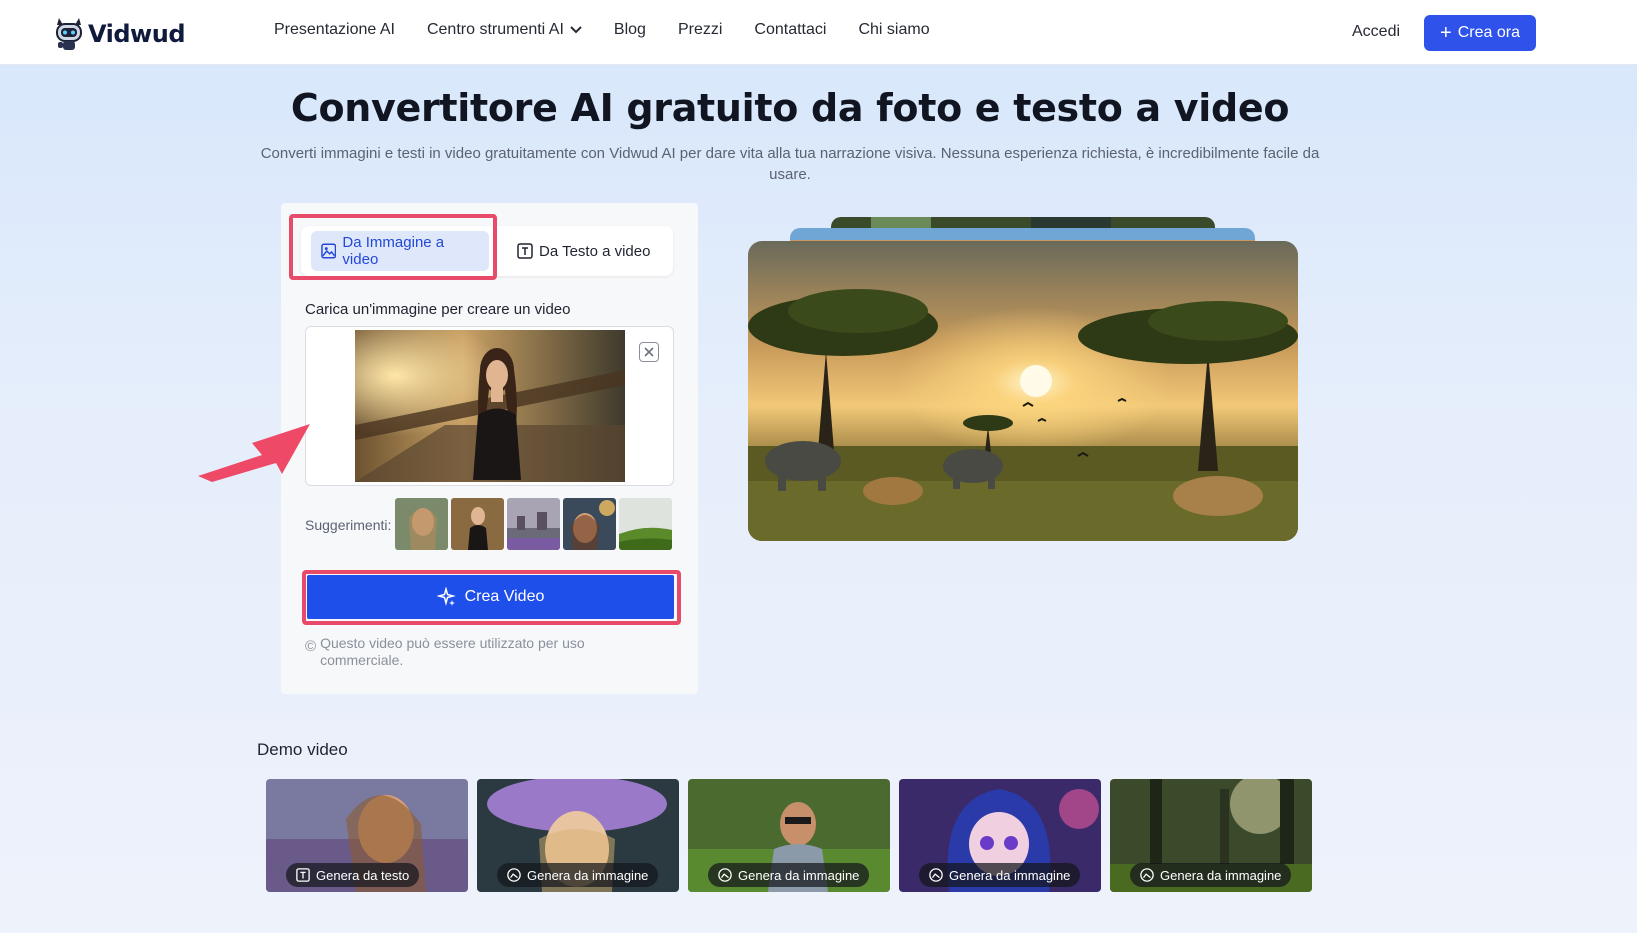 The image size is (1637, 933). I want to click on brand-logo: Vidwud, so click(120, 34).